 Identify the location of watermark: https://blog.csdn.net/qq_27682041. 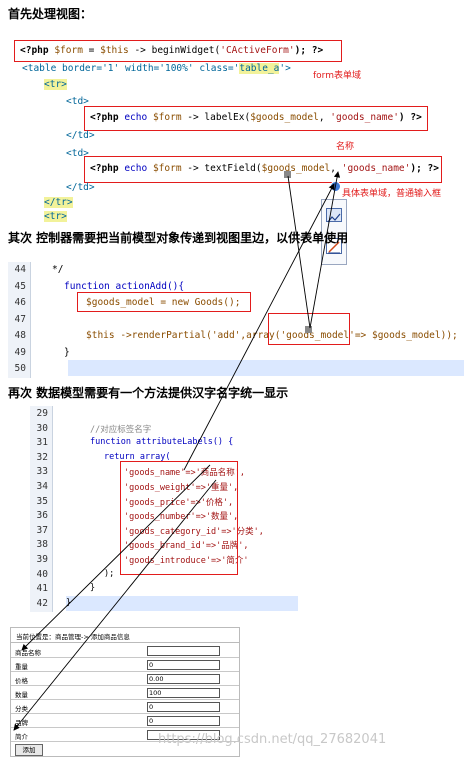
(272, 739).